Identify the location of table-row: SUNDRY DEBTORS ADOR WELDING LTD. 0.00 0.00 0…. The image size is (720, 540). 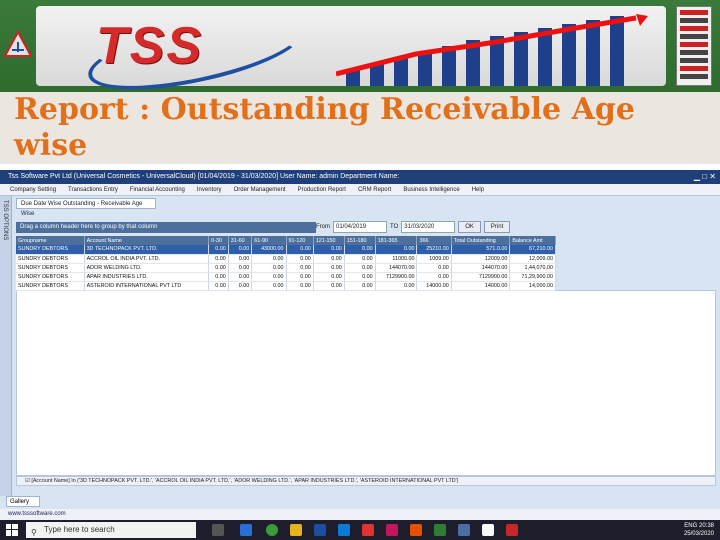
(286, 268).